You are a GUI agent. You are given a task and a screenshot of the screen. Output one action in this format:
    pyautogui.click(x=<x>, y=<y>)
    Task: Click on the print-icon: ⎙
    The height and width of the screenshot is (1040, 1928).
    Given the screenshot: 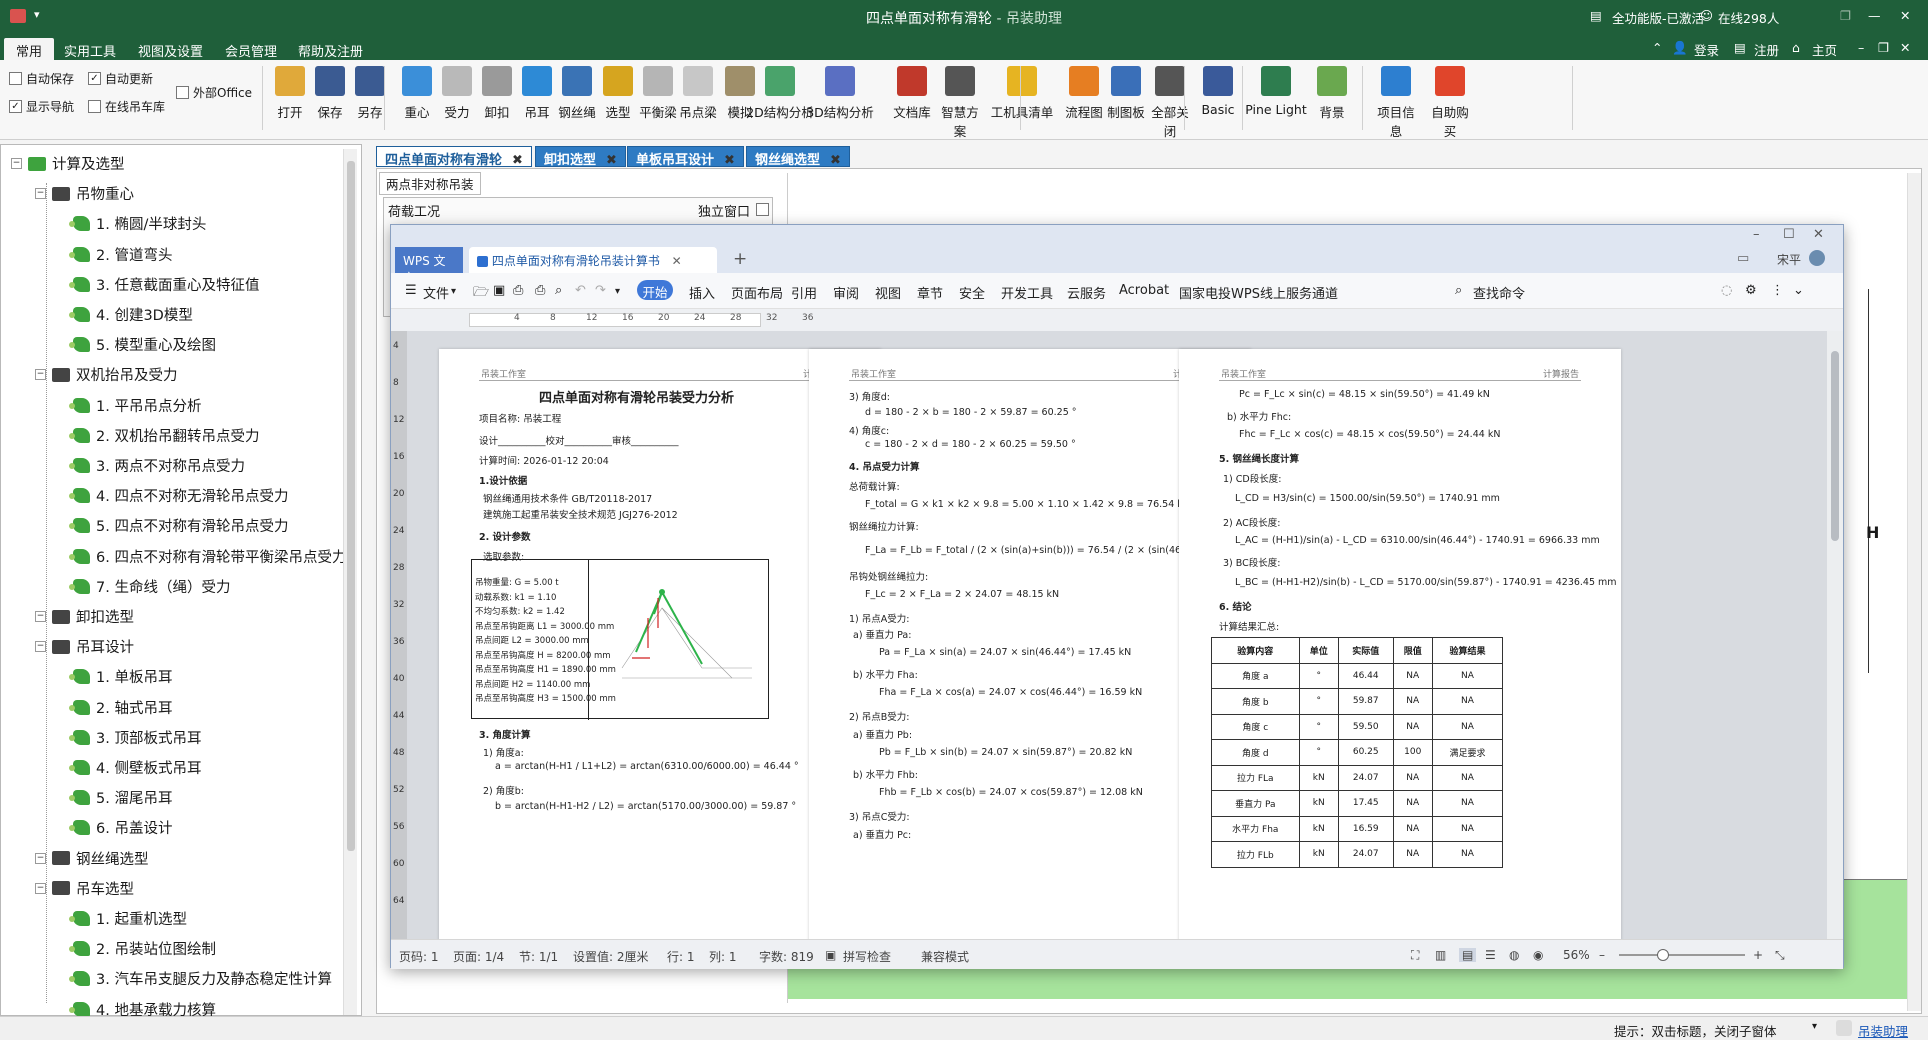 What is the action you would take?
    pyautogui.click(x=540, y=290)
    